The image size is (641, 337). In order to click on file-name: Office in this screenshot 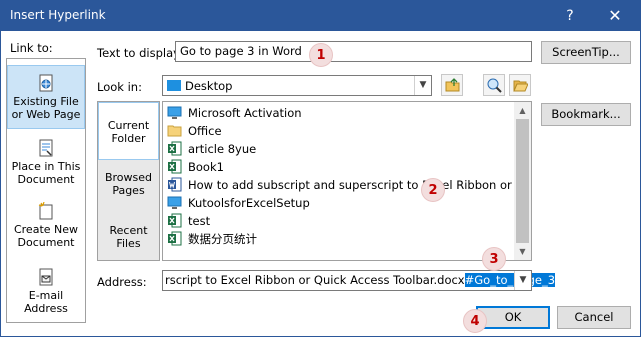, I will do `click(205, 131)`.